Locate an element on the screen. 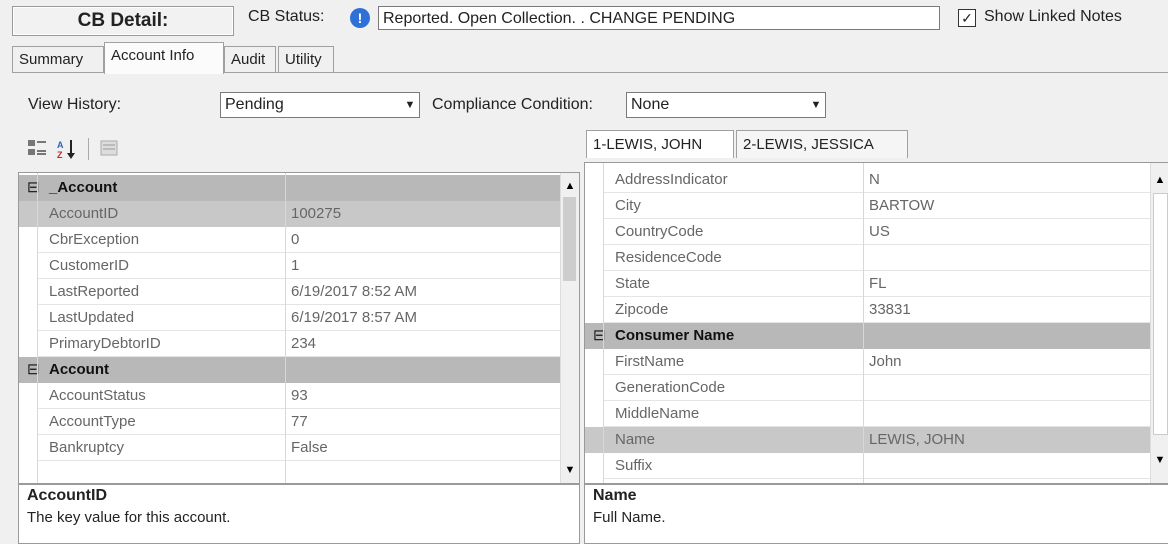 The image size is (1168, 544). property-name: City is located at coordinates (628, 205).